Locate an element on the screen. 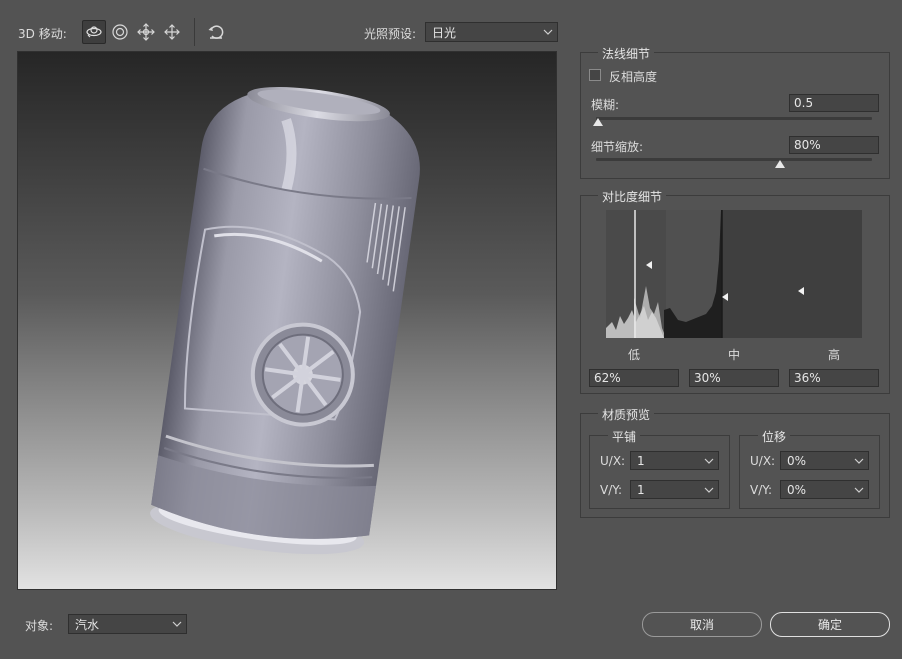 The width and height of the screenshot is (902, 659). move-3d-label: 3D 移动: is located at coordinates (42, 34).